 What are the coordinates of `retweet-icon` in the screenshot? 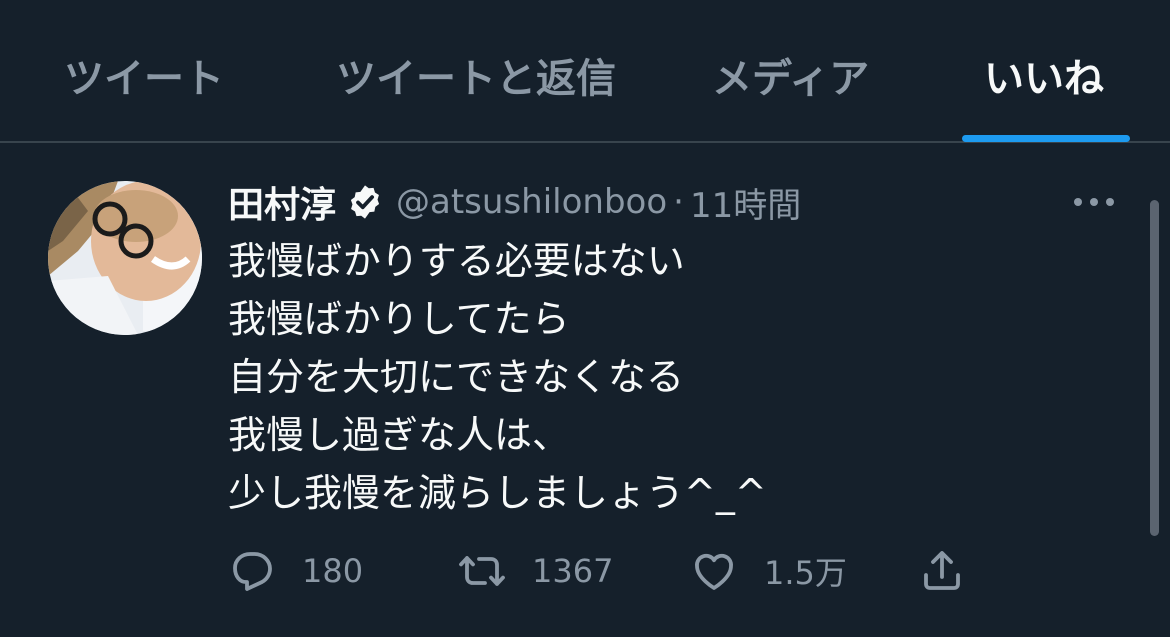 It's located at (482, 571).